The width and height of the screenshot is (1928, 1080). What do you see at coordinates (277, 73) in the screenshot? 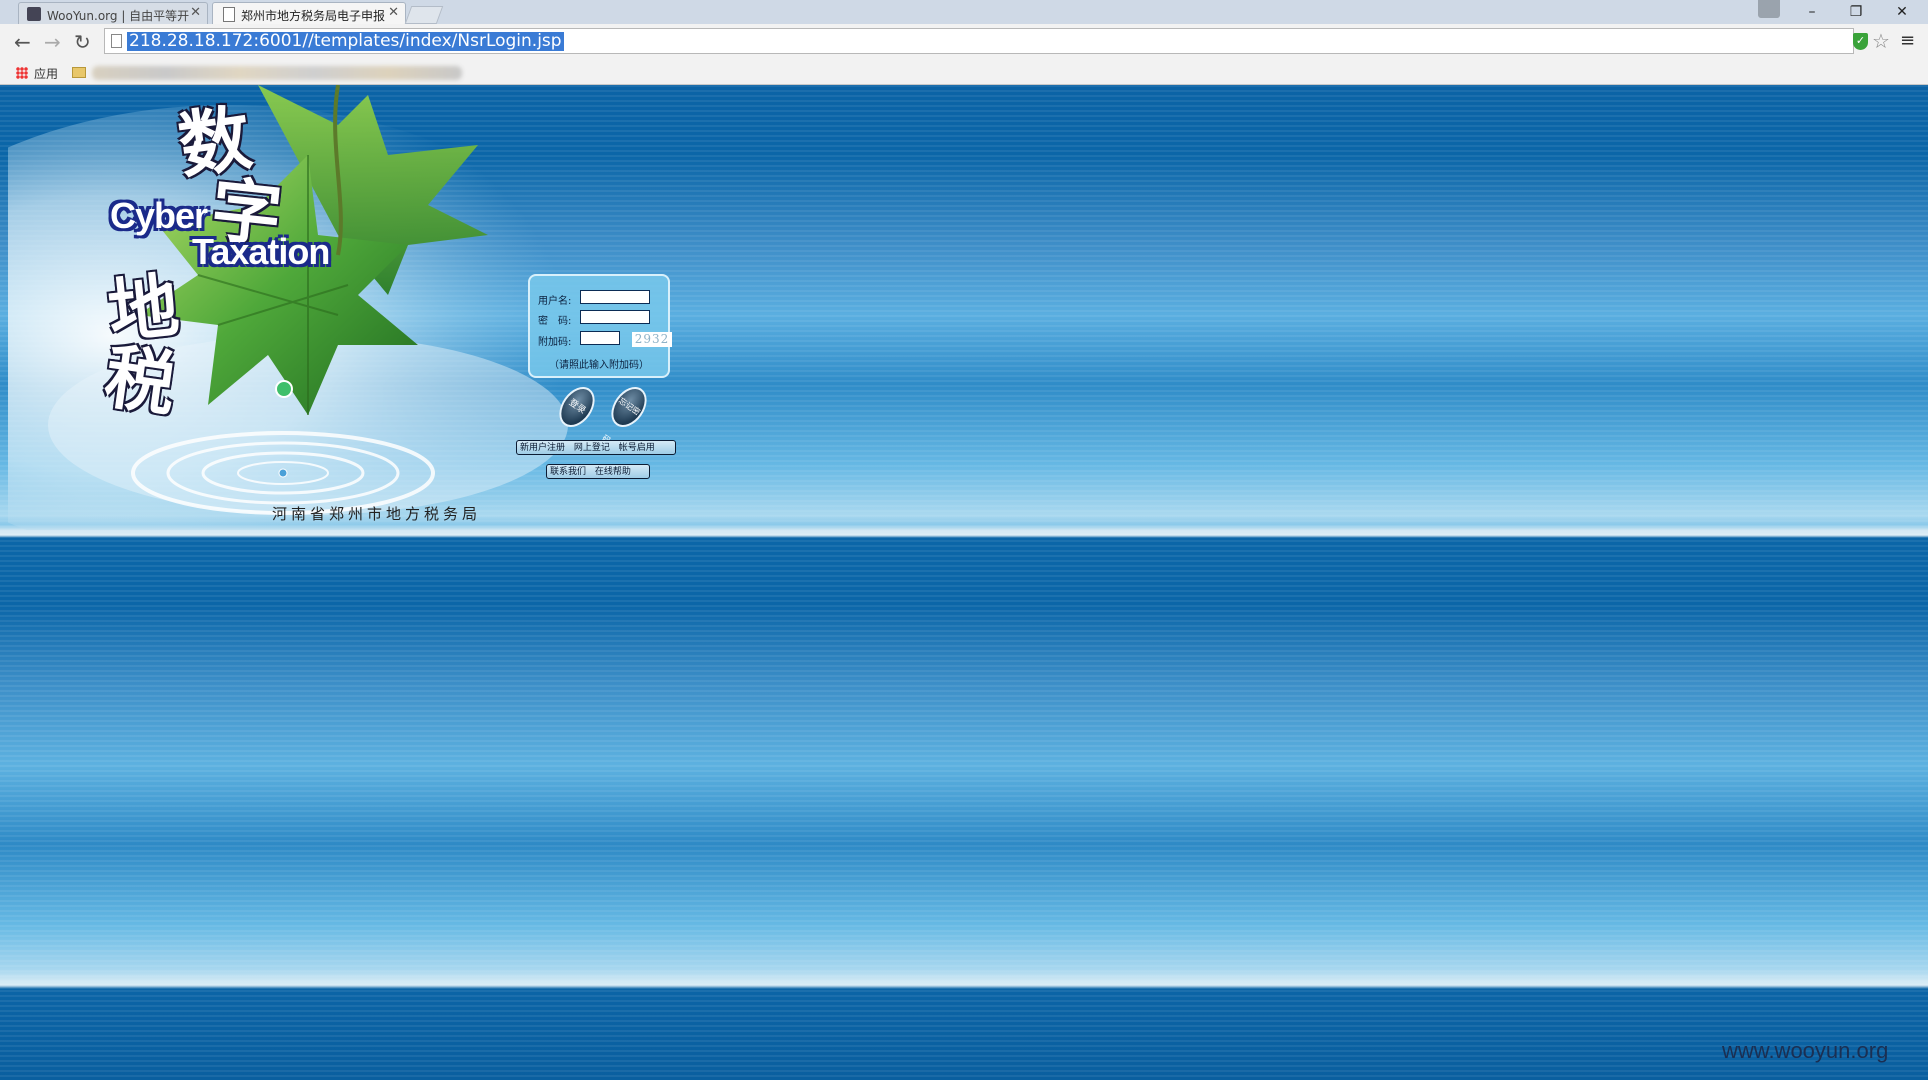
I see `blurred-bookmarks` at bounding box center [277, 73].